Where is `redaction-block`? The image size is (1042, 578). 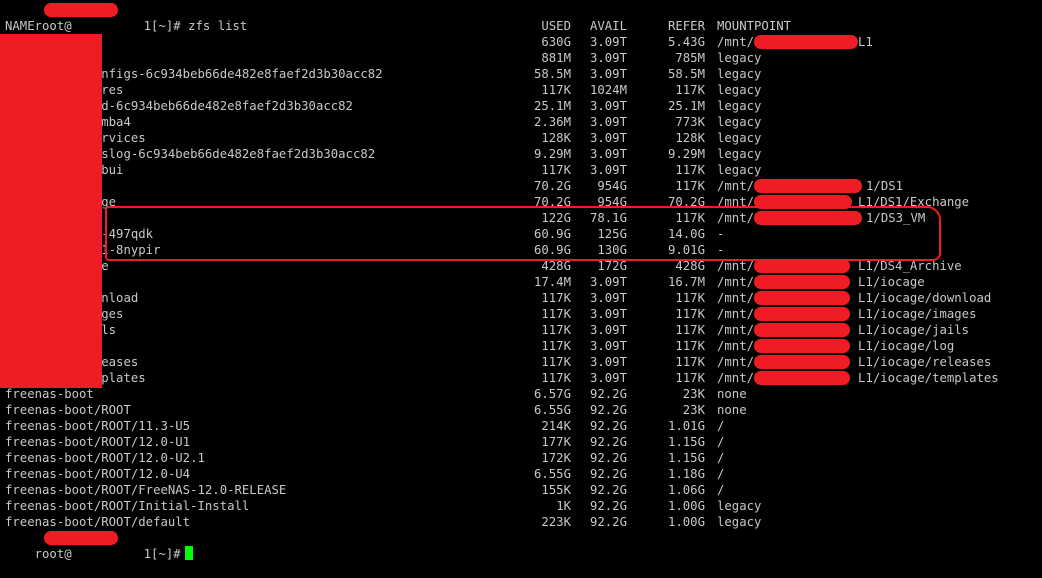 redaction-block is located at coordinates (51, 211).